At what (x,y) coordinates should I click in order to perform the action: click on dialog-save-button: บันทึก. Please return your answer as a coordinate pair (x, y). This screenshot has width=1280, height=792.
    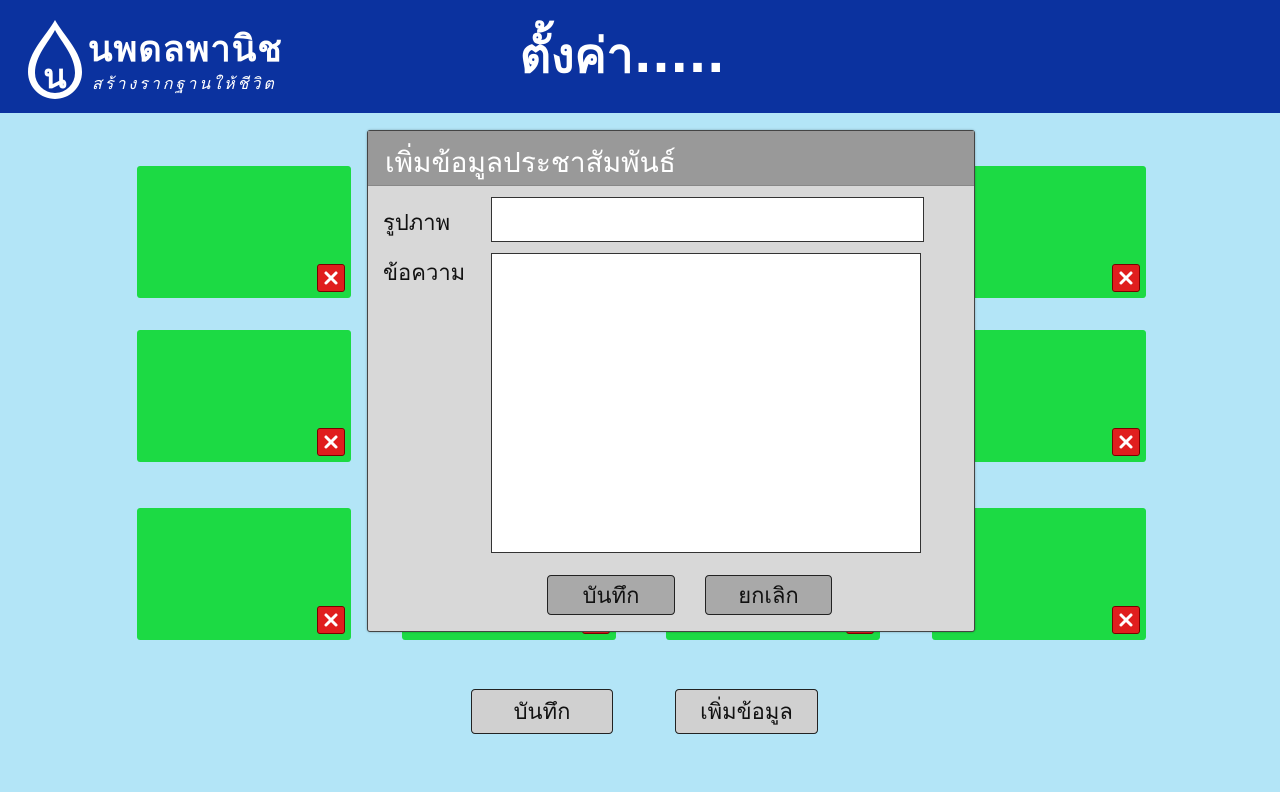
    Looking at the image, I should click on (611, 595).